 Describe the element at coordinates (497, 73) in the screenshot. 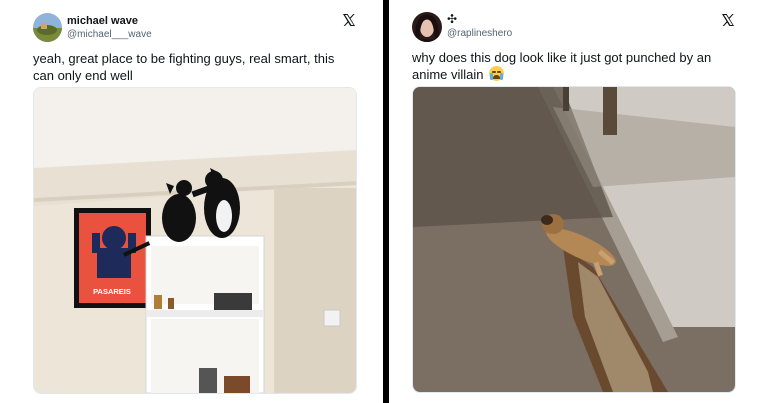

I see `crying-face-icon` at that location.